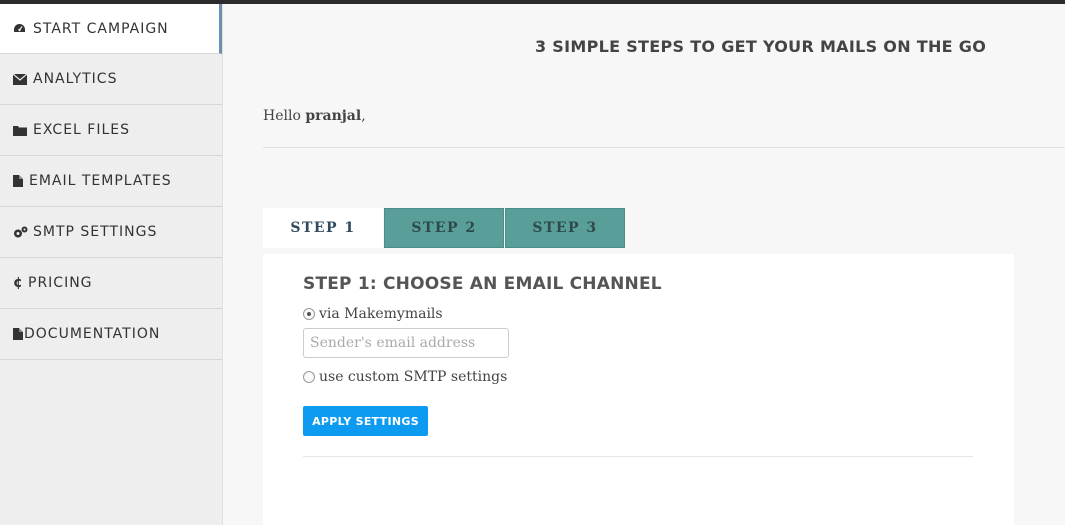 This screenshot has width=1065, height=525. Describe the element at coordinates (111, 283) in the screenshot. I see `sidebar-item-pricing: ¢ PRICING` at that location.